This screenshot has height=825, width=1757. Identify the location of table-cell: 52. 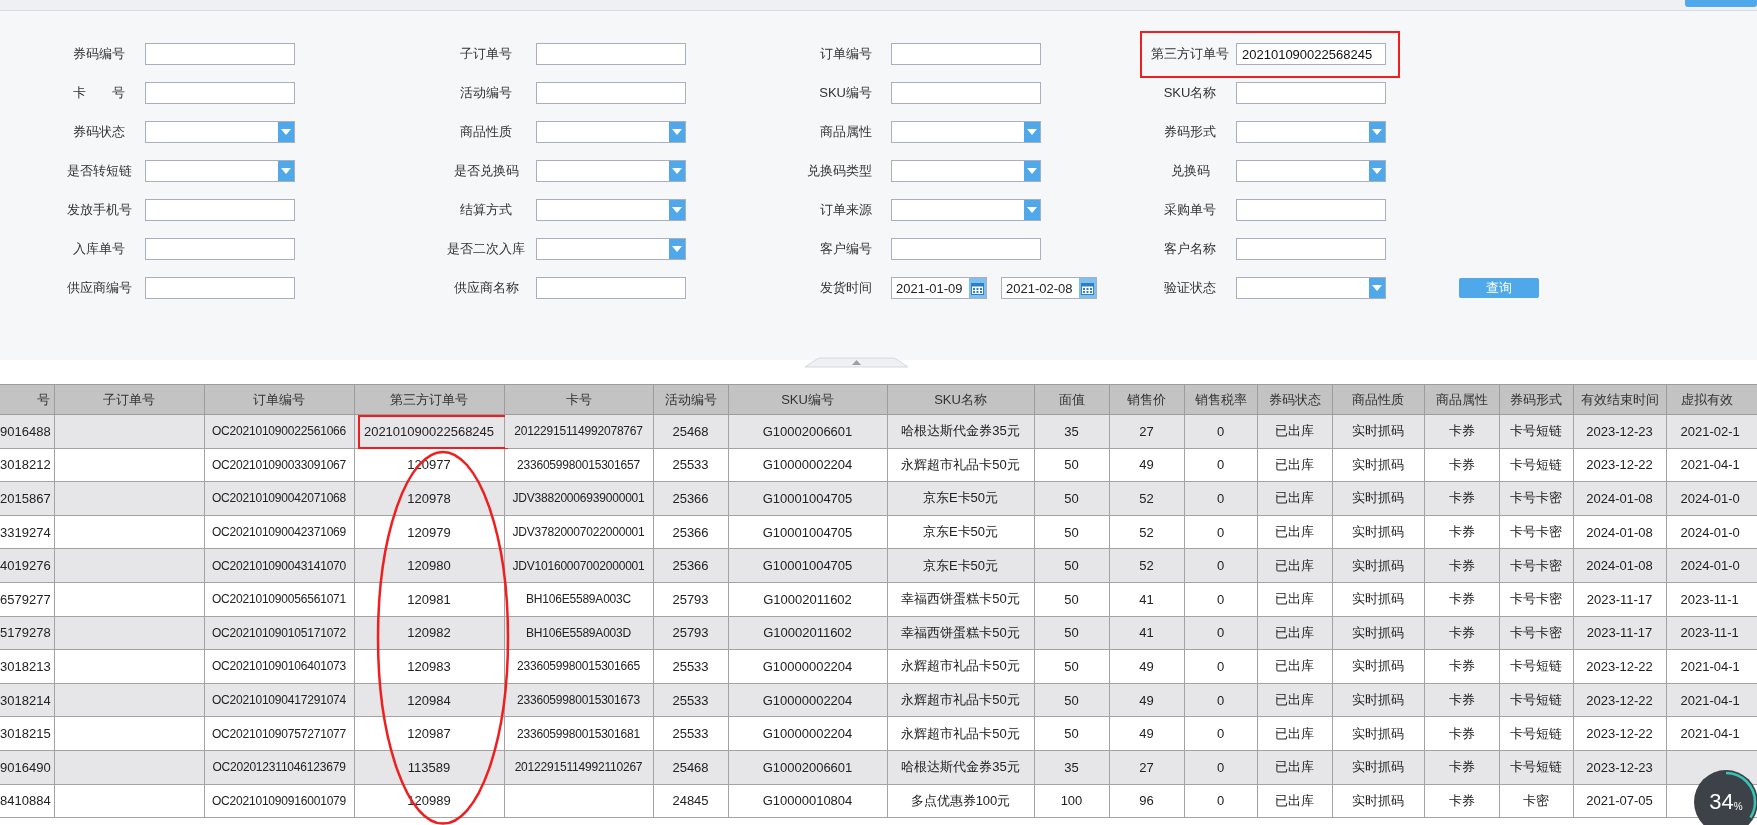
(1146, 565).